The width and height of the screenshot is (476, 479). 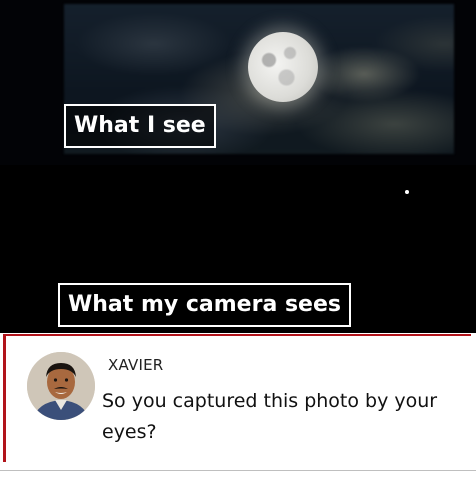 I want to click on divider, so click(x=238, y=470).